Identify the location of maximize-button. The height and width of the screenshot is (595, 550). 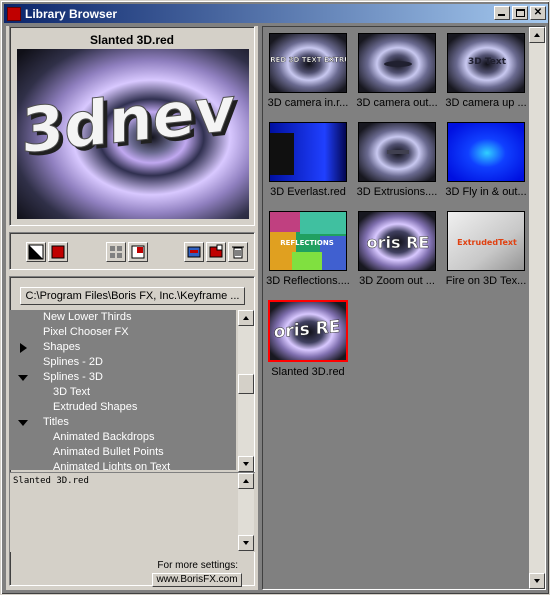
(520, 13).